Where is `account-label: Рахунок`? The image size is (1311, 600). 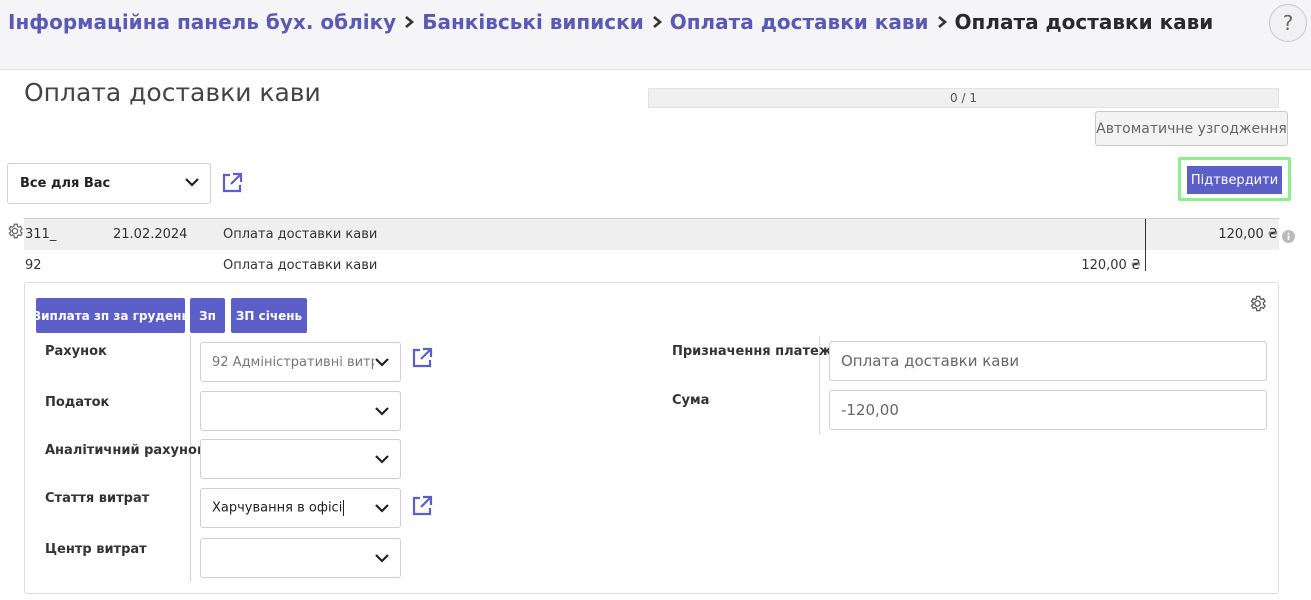
account-label: Рахунок is located at coordinates (76, 351).